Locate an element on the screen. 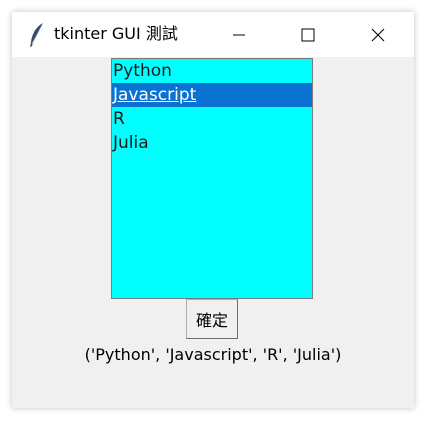  list-item-python: Python is located at coordinates (212, 71).